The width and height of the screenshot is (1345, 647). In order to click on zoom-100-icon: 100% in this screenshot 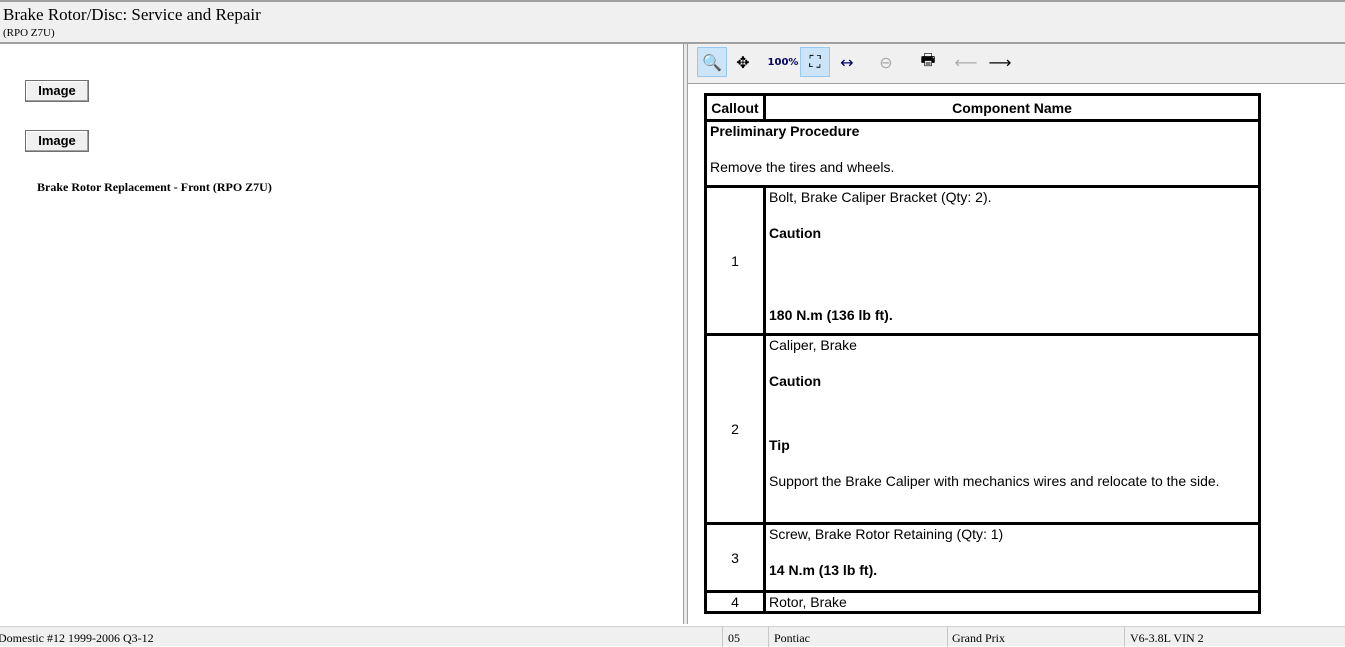, I will do `click(783, 62)`.